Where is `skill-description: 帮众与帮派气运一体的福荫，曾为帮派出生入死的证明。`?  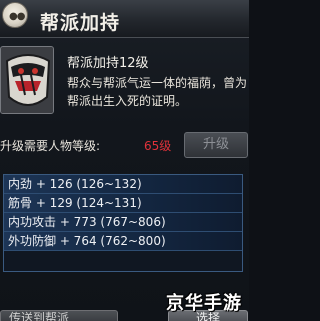
skill-description: 帮众与帮派气运一体的福荫，曾为帮派出生入死的证明。 is located at coordinates (157, 92).